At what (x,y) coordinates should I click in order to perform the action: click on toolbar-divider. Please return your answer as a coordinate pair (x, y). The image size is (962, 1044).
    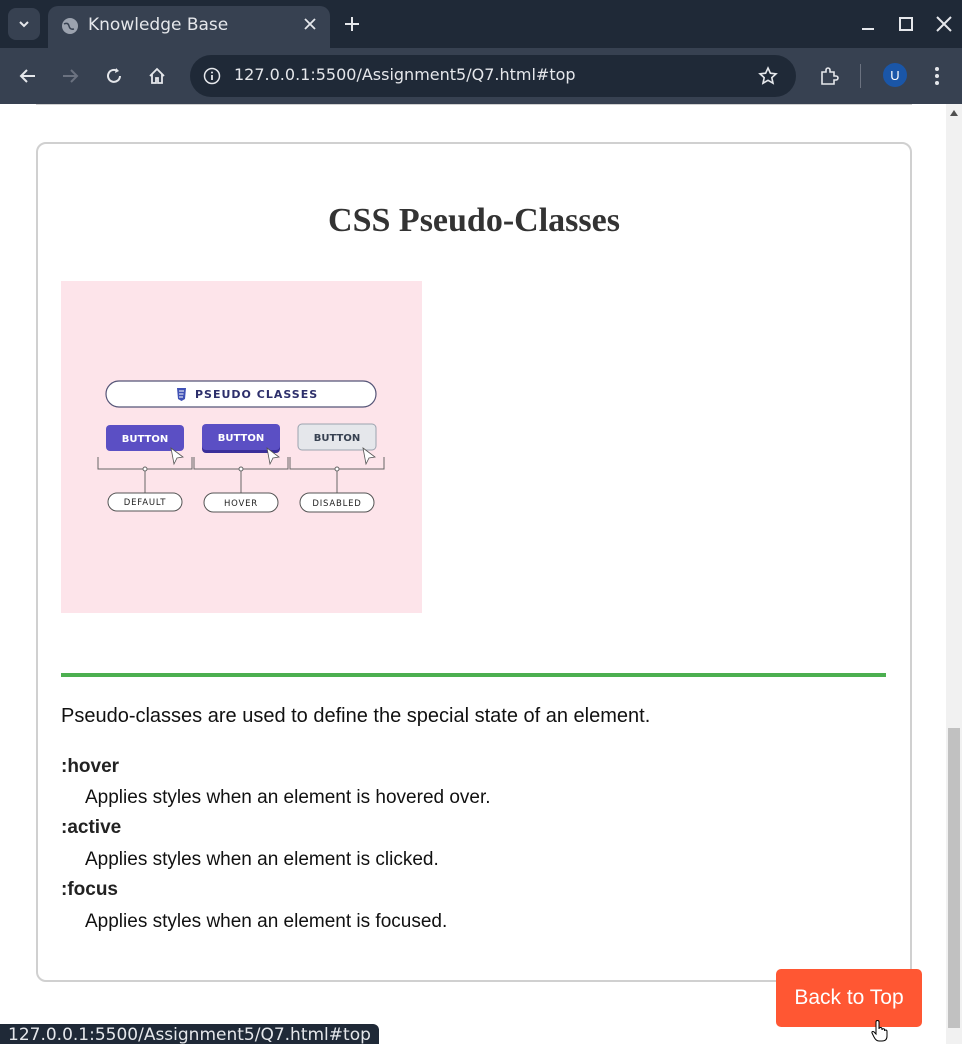
    Looking at the image, I should click on (860, 76).